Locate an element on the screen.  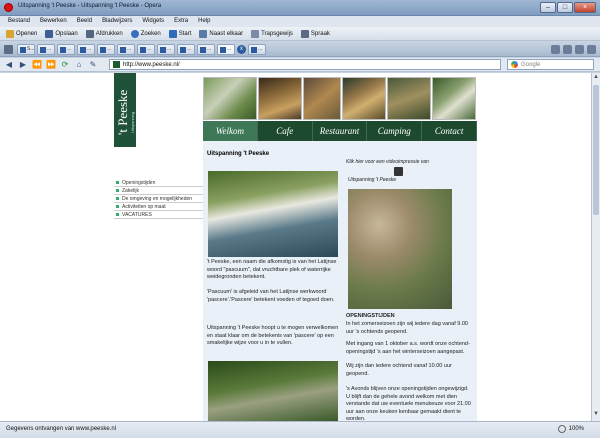
print-button: Afdrukken is located at coordinates (104, 33).